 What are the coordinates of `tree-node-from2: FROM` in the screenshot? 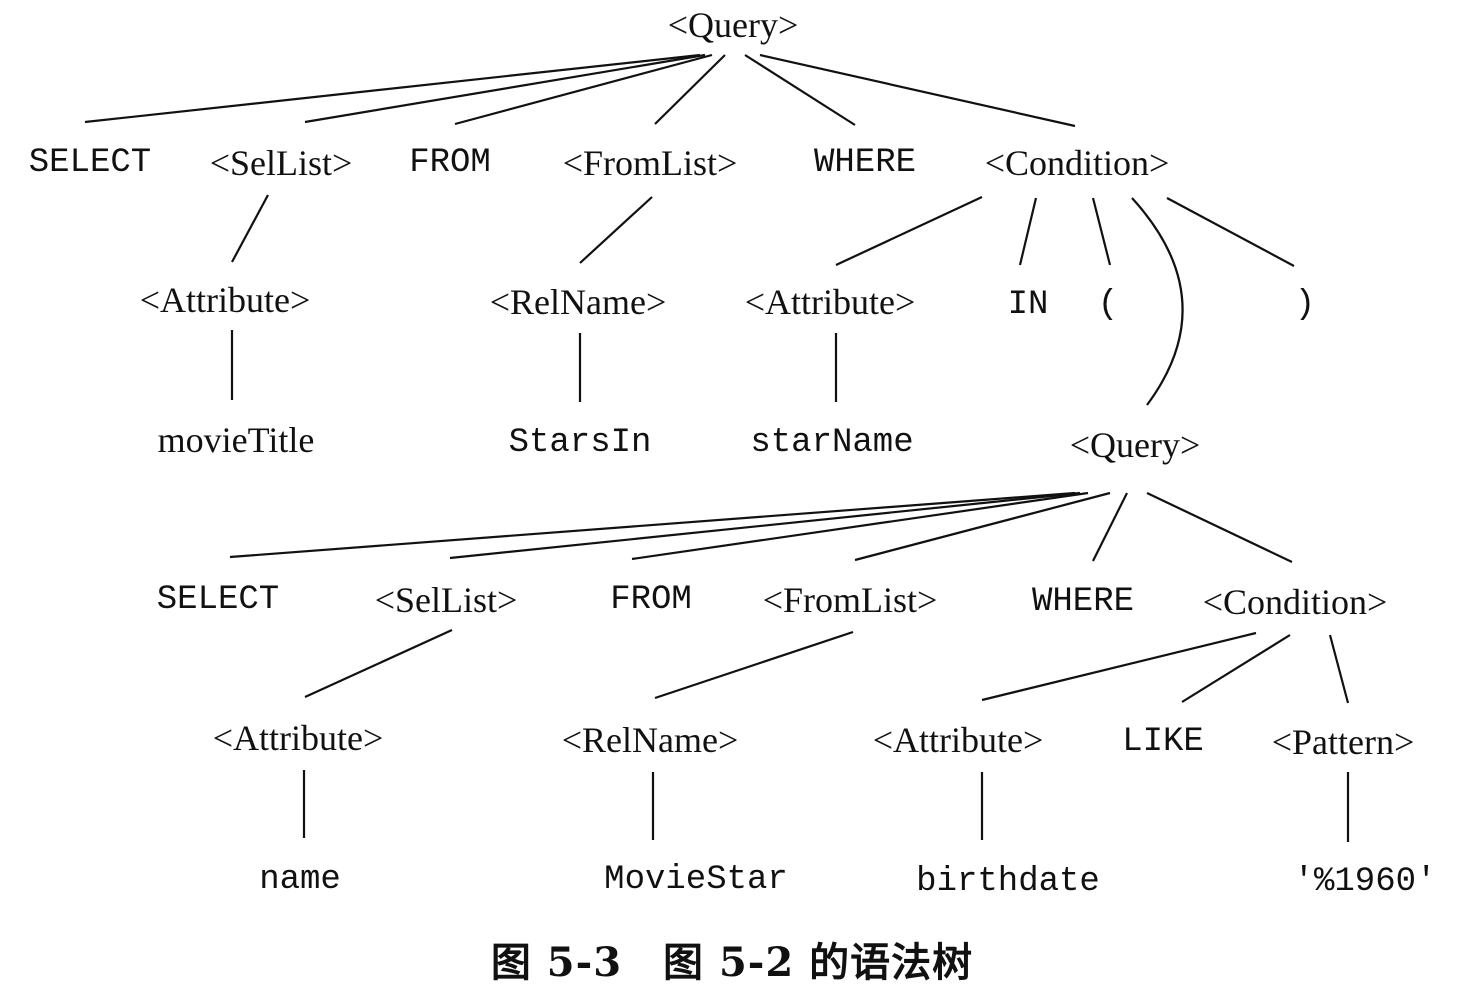 It's located at (651, 600).